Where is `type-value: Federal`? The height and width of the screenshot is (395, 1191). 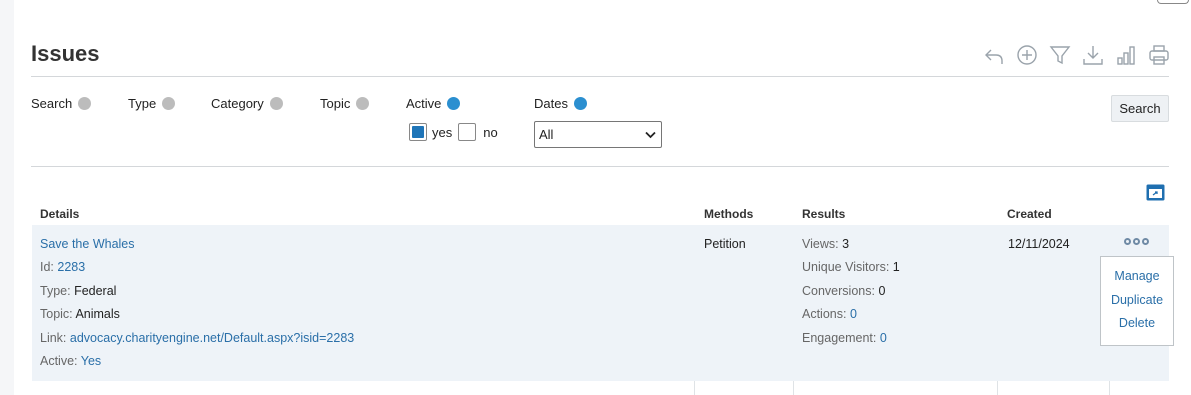
type-value: Federal is located at coordinates (95, 291).